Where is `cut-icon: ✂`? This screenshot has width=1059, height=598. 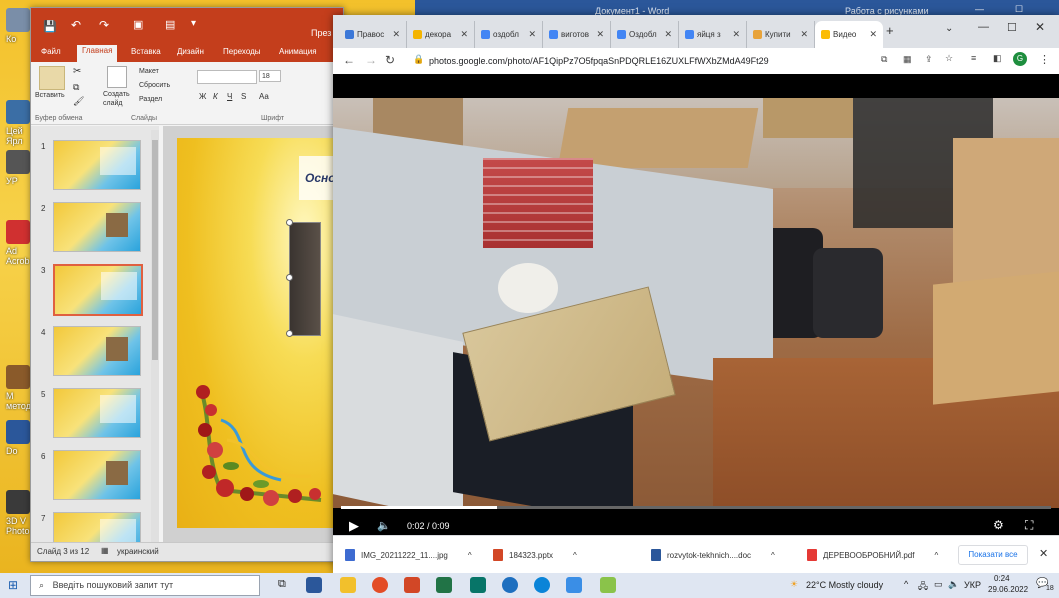
cut-icon: ✂ is located at coordinates (77, 71).